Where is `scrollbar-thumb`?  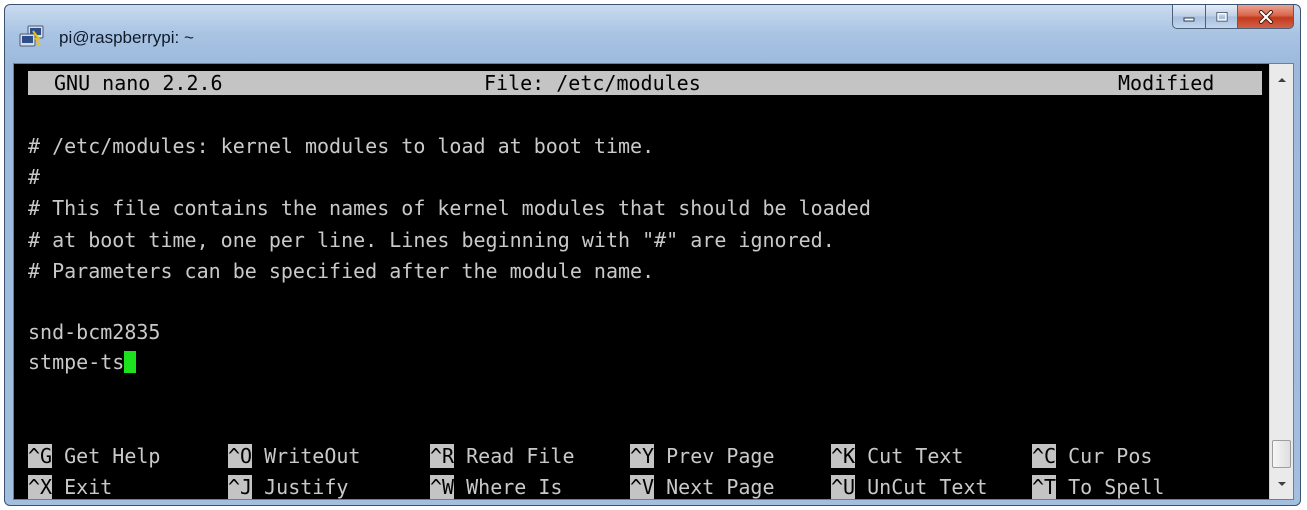
scrollbar-thumb is located at coordinates (1281, 454).